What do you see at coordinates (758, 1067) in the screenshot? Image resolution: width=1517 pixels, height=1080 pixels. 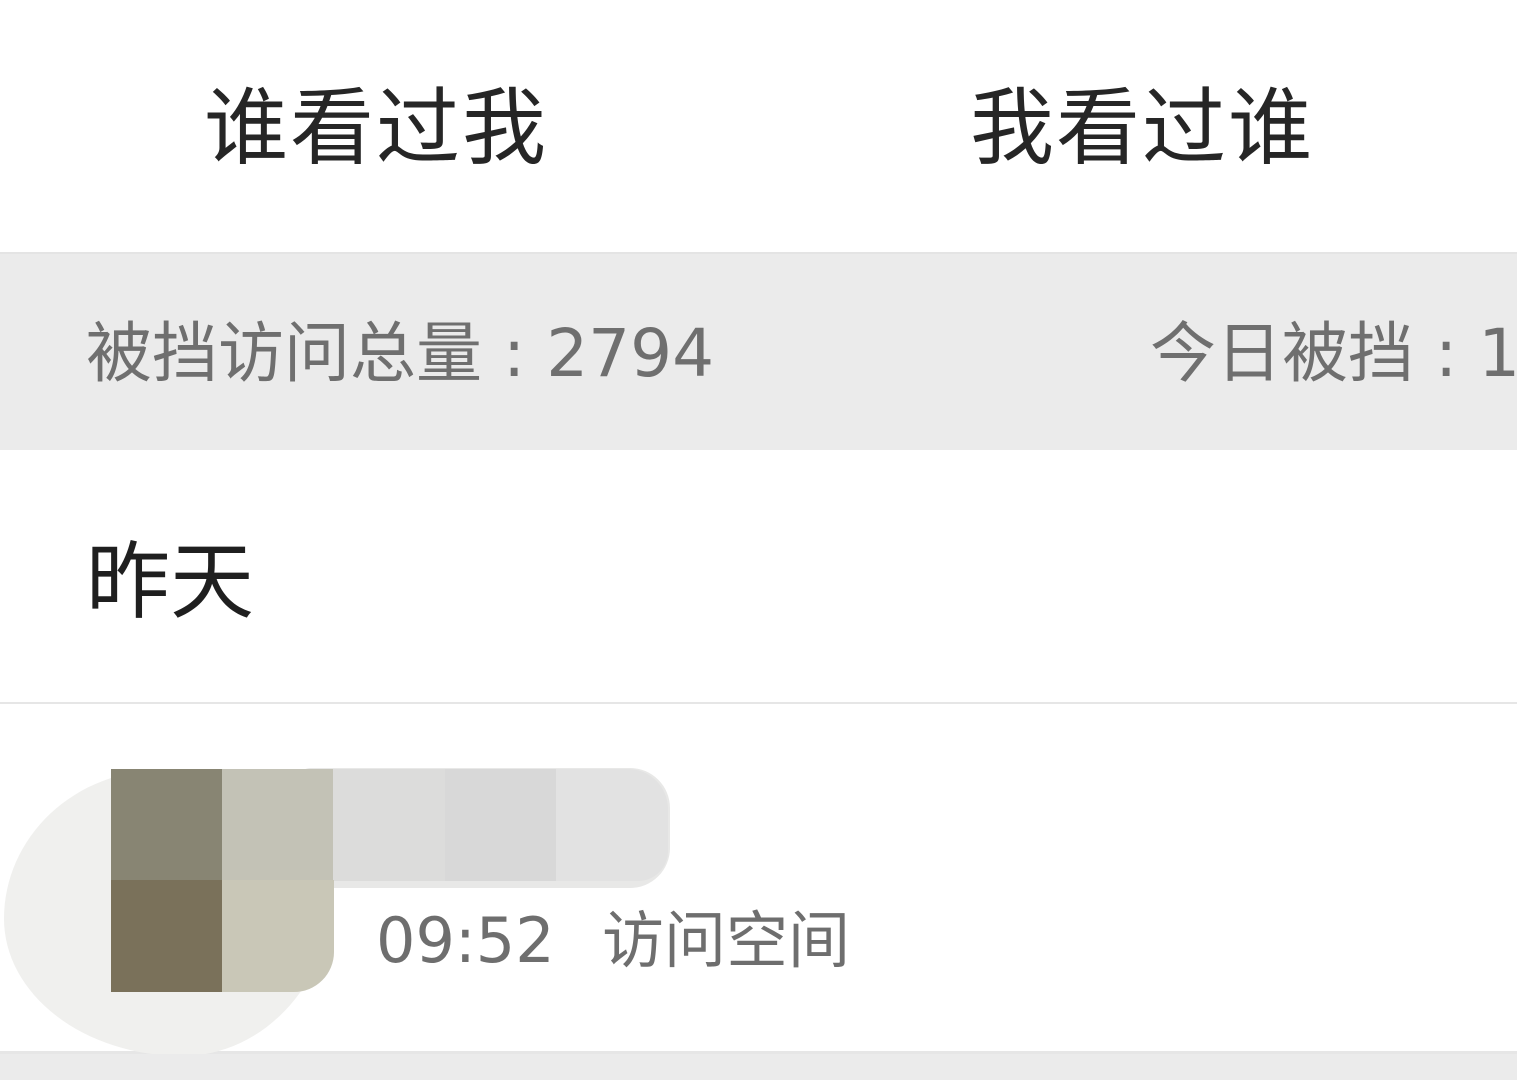 I see `next-section-divider` at bounding box center [758, 1067].